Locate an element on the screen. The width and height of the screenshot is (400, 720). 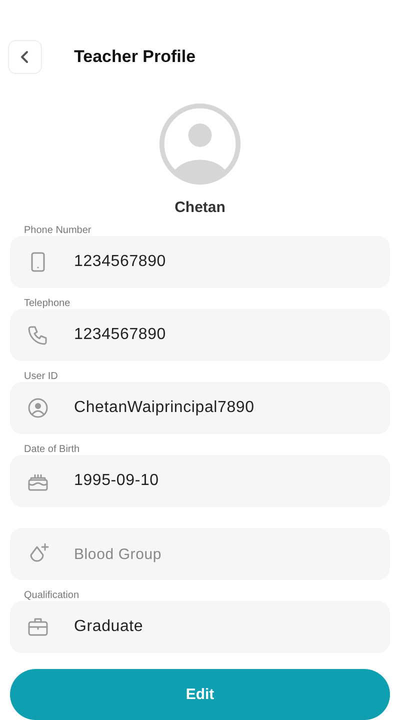
field-label: Date of Birth is located at coordinates (52, 450).